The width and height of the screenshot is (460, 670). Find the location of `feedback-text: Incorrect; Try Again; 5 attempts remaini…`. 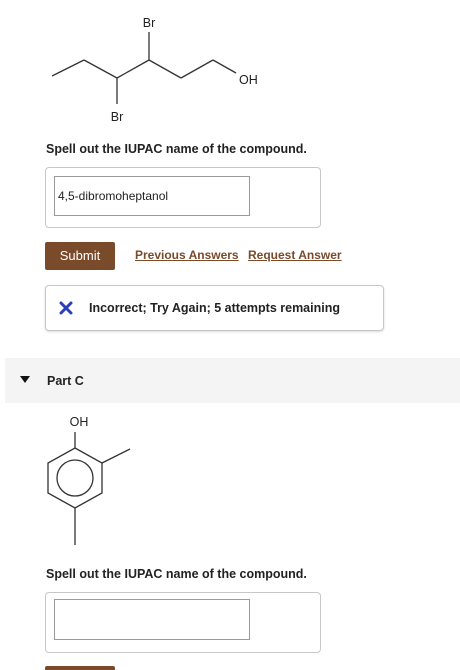

feedback-text: Incorrect; Try Again; 5 attempts remaini… is located at coordinates (214, 308).